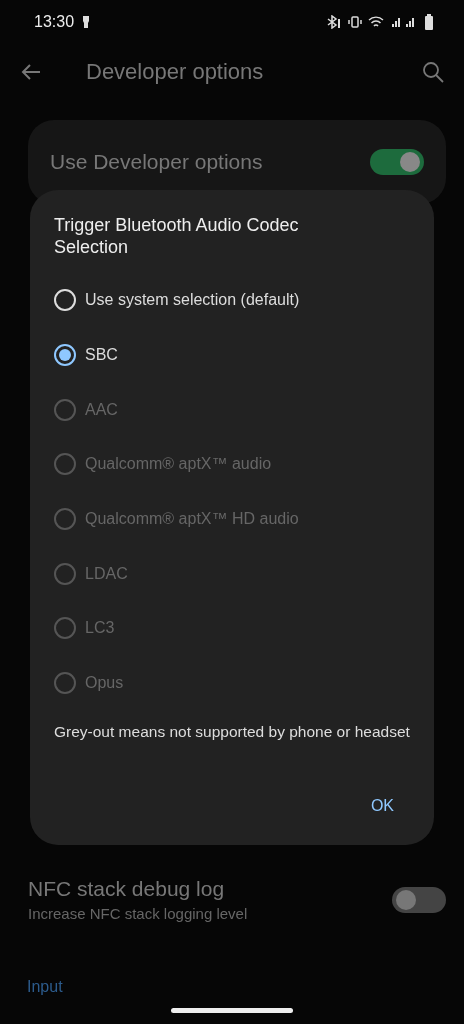 This screenshot has width=464, height=1024. What do you see at coordinates (231, 355) in the screenshot?
I see `radio-option: SBC` at bounding box center [231, 355].